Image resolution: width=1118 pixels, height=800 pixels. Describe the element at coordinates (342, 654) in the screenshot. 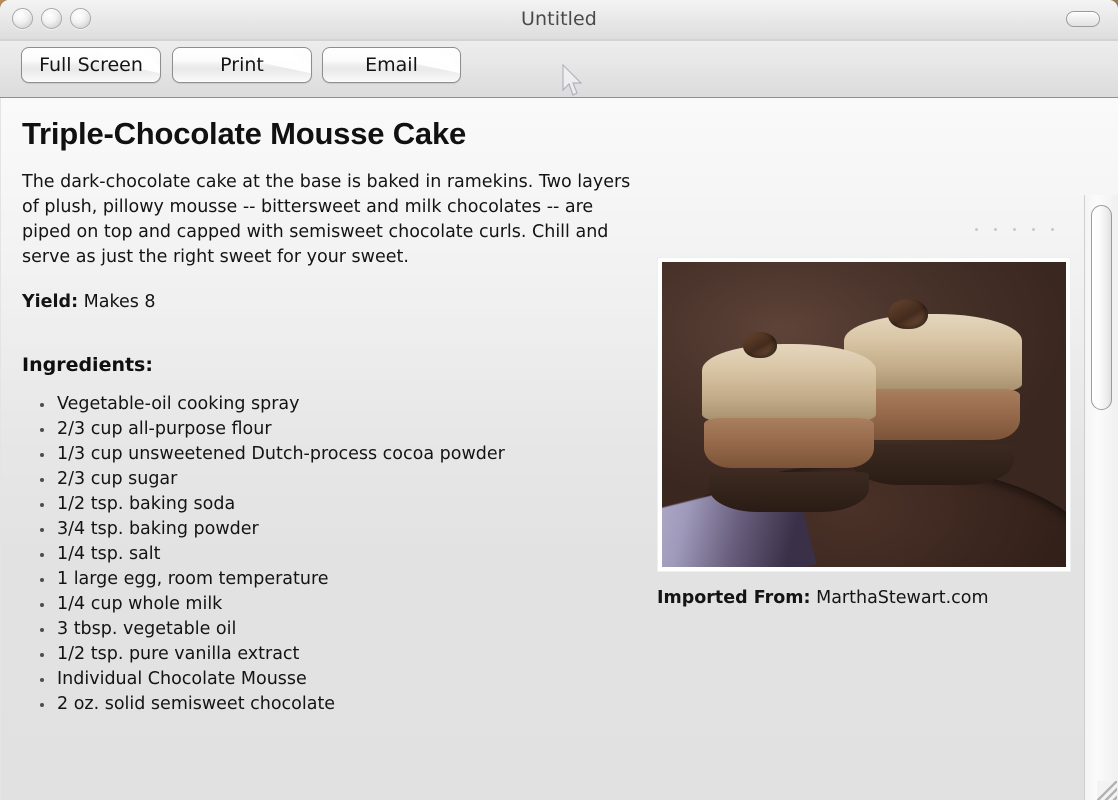

I see `ingredient-item: 1/2 tsp. pure vanilla extract` at that location.